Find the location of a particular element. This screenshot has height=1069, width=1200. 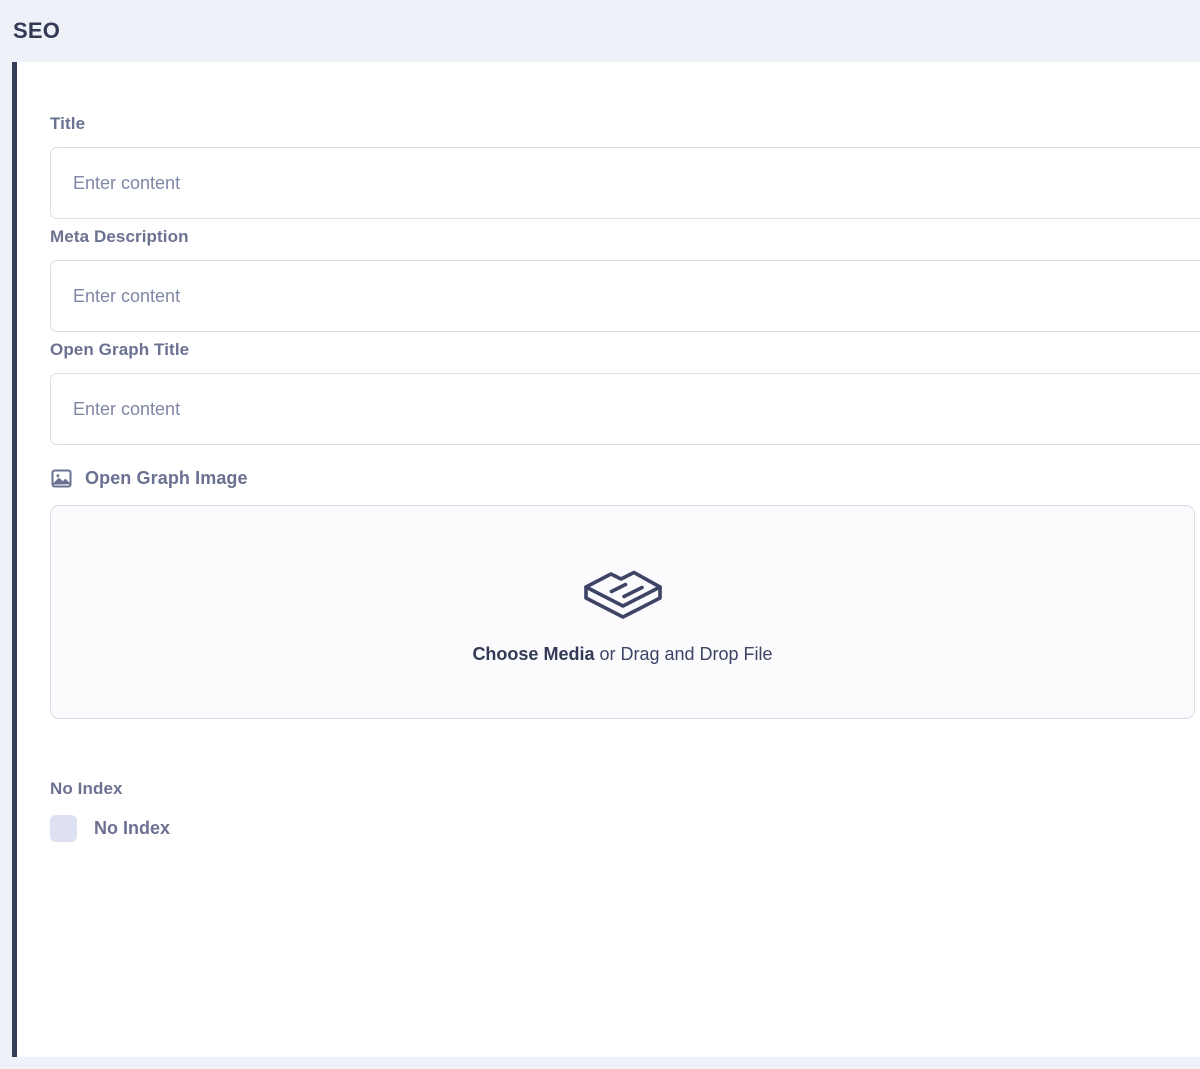

media-box-icon is located at coordinates (623, 591).